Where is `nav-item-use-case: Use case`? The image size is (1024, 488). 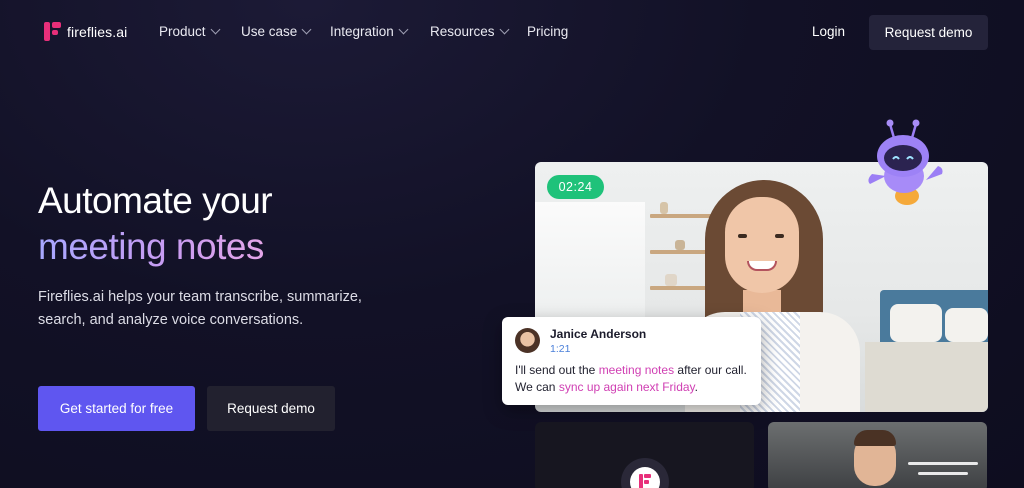
nav-item-use-case: Use case is located at coordinates (276, 31).